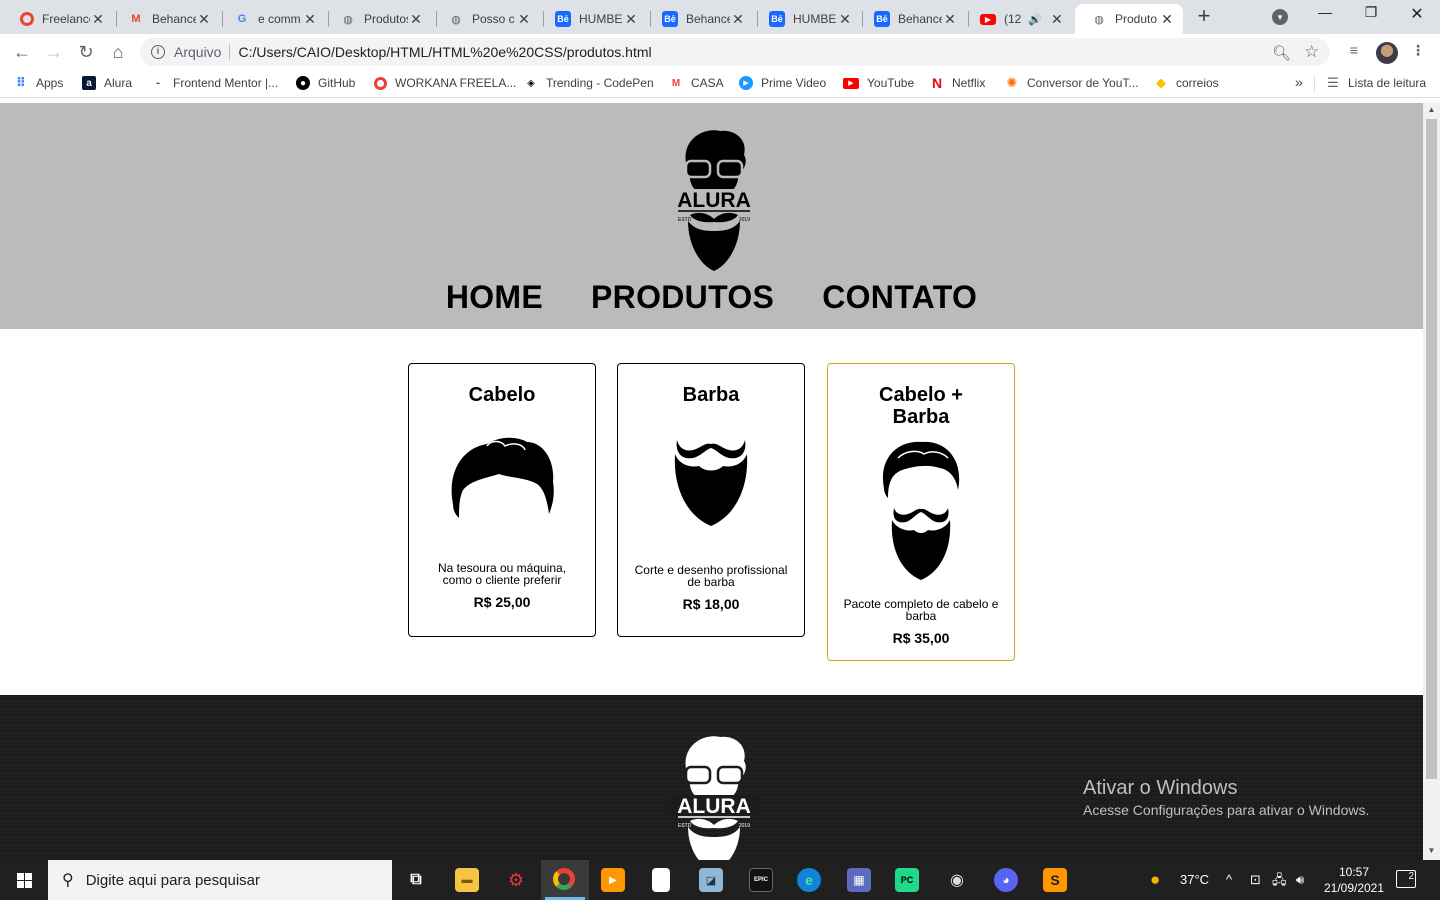 The width and height of the screenshot is (1440, 900). I want to click on more-bookmarks-button: », so click(1299, 82).